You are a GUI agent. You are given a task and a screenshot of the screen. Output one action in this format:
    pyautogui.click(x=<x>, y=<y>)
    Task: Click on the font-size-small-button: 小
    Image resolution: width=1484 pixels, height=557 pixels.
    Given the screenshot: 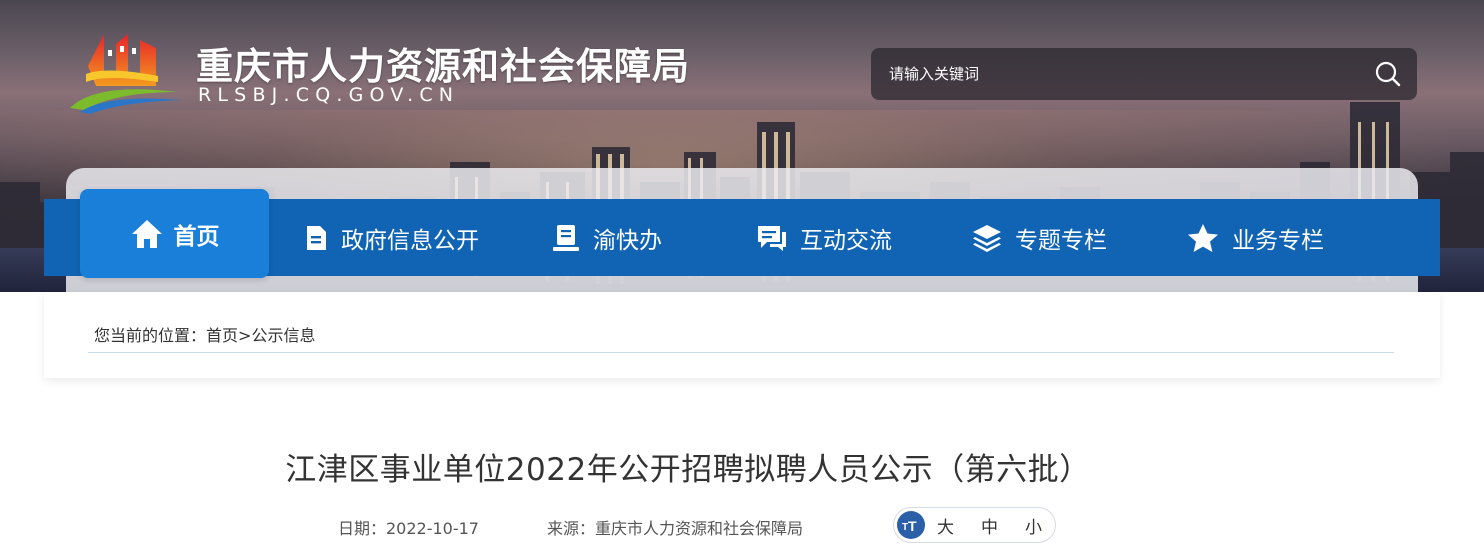 What is the action you would take?
    pyautogui.click(x=1033, y=525)
    